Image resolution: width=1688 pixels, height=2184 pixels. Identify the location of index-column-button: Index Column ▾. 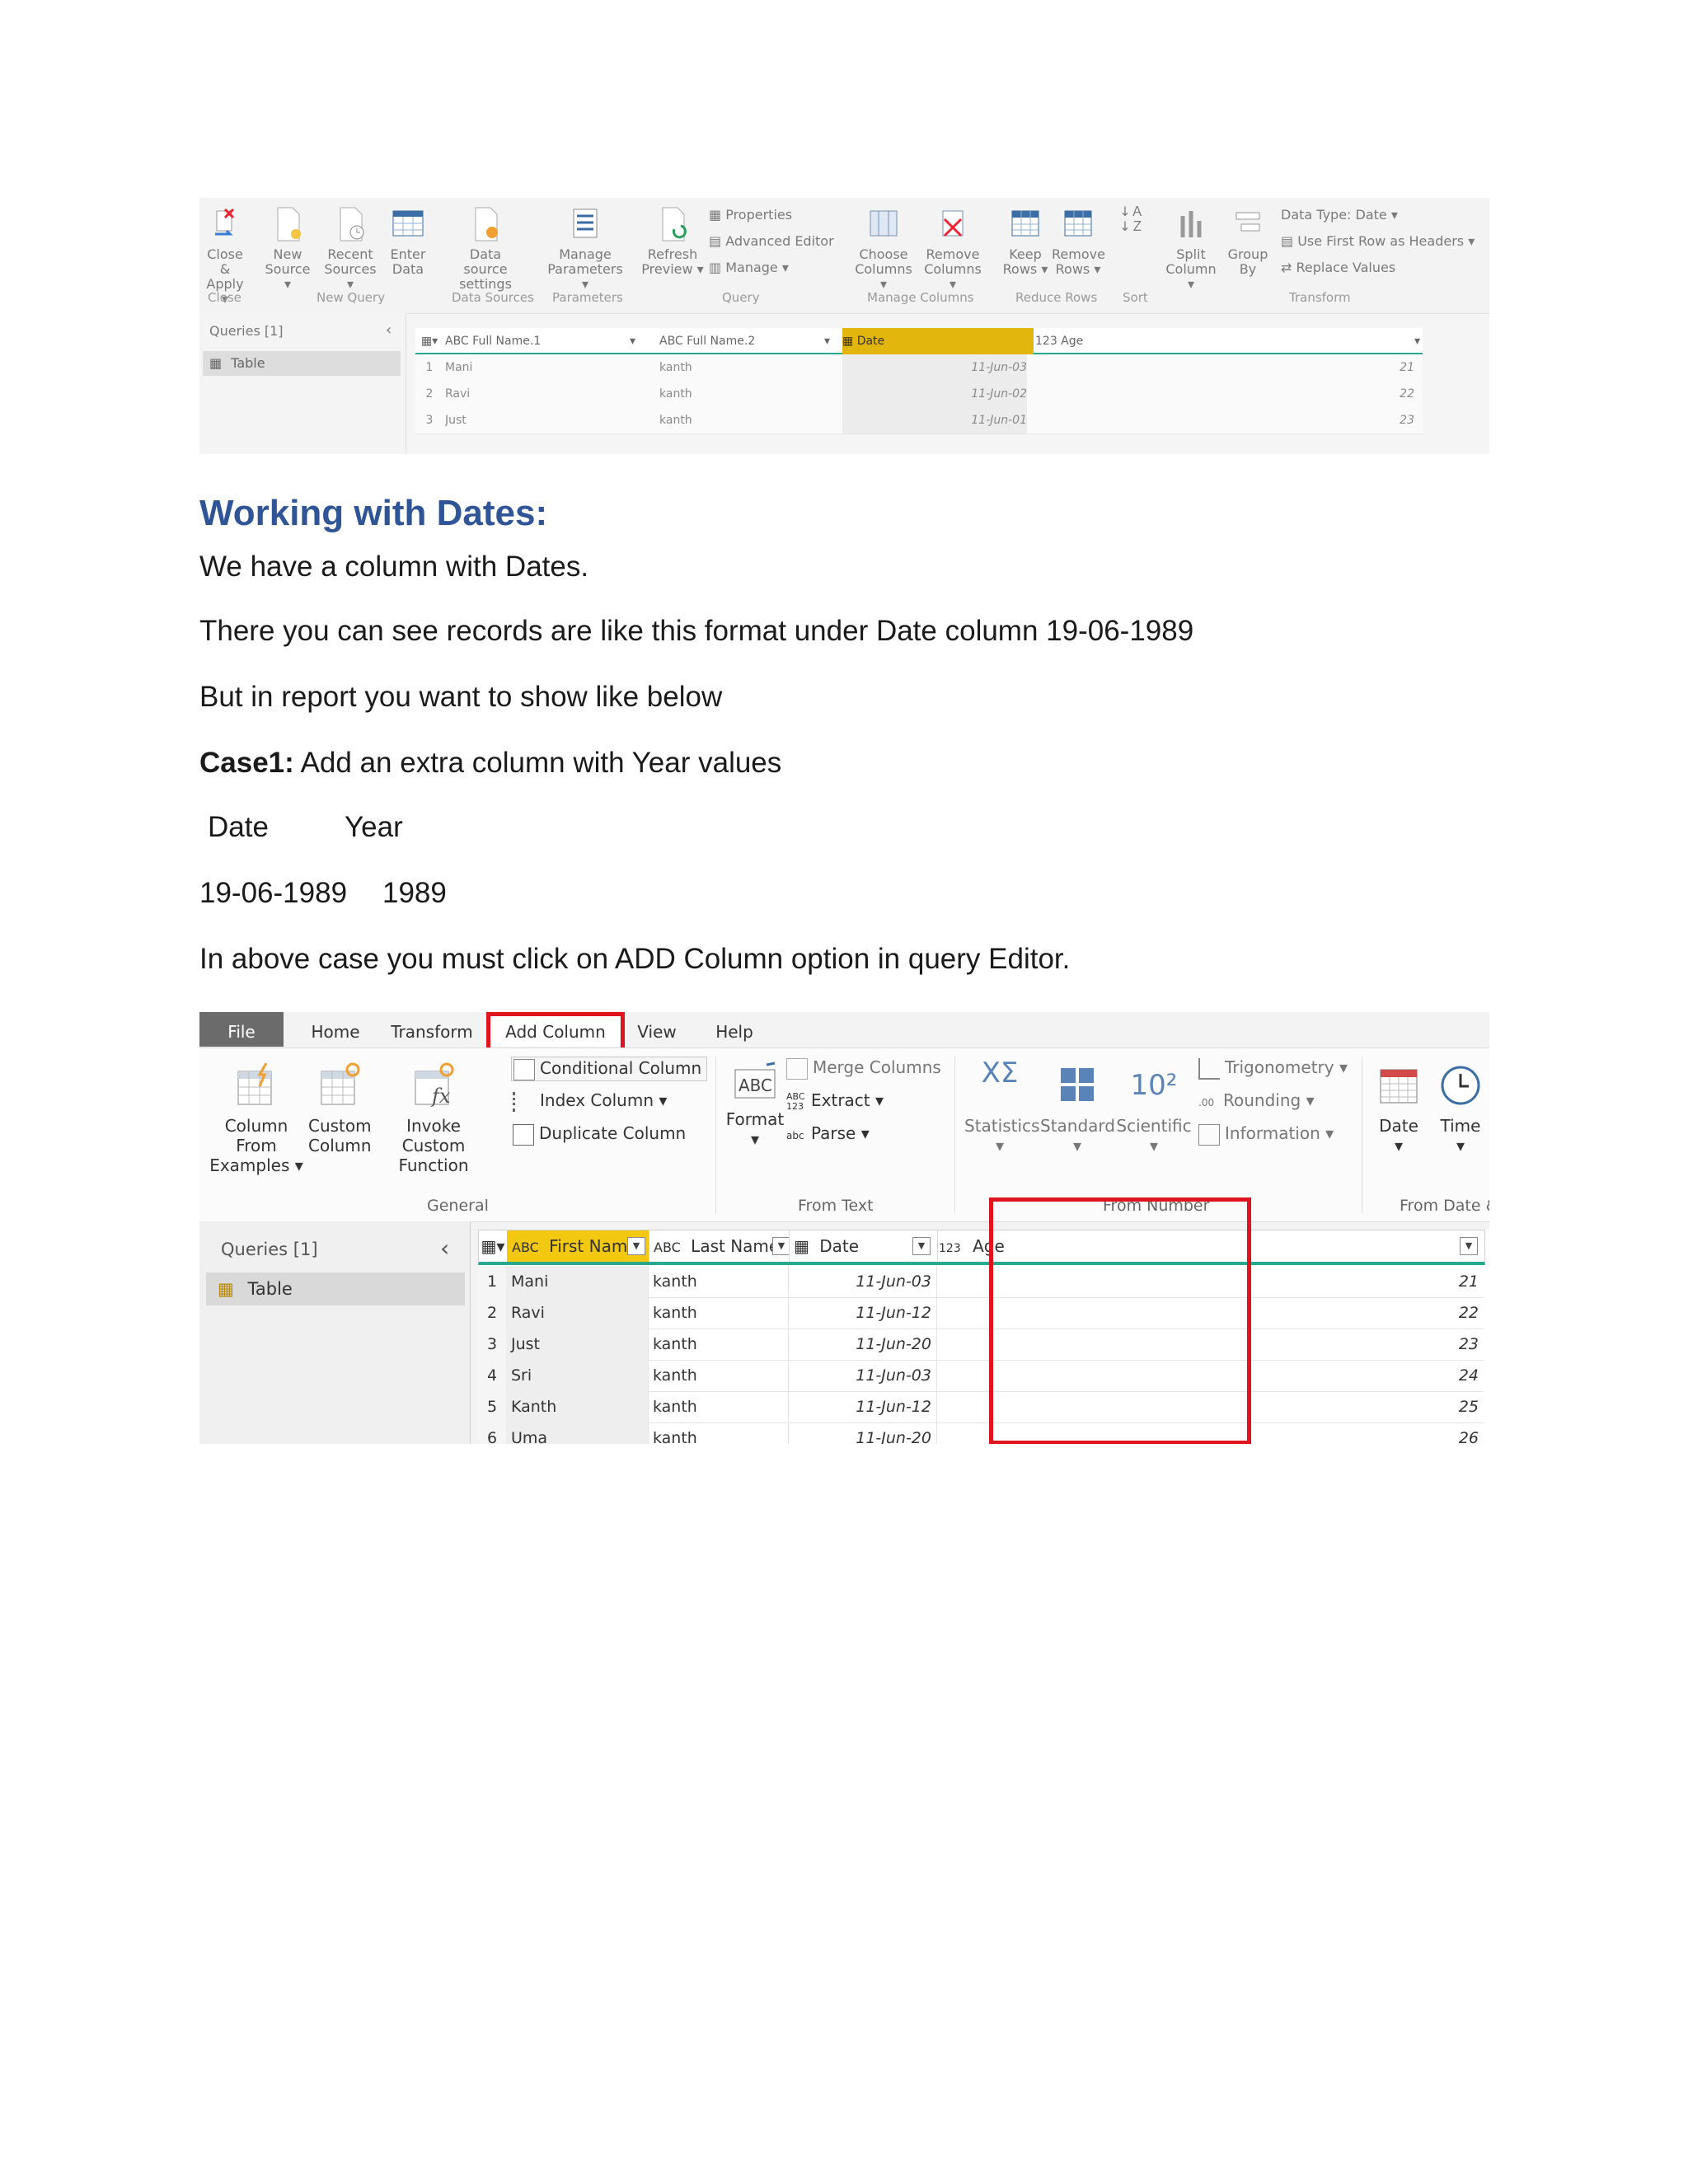
(590, 1101).